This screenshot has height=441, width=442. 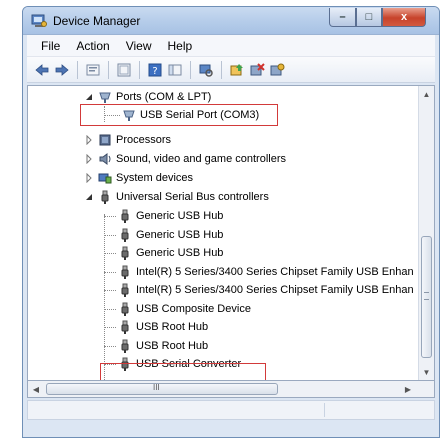 What do you see at coordinates (408, 389) in the screenshot?
I see `scroll-right-arrow-icon: ▶` at bounding box center [408, 389].